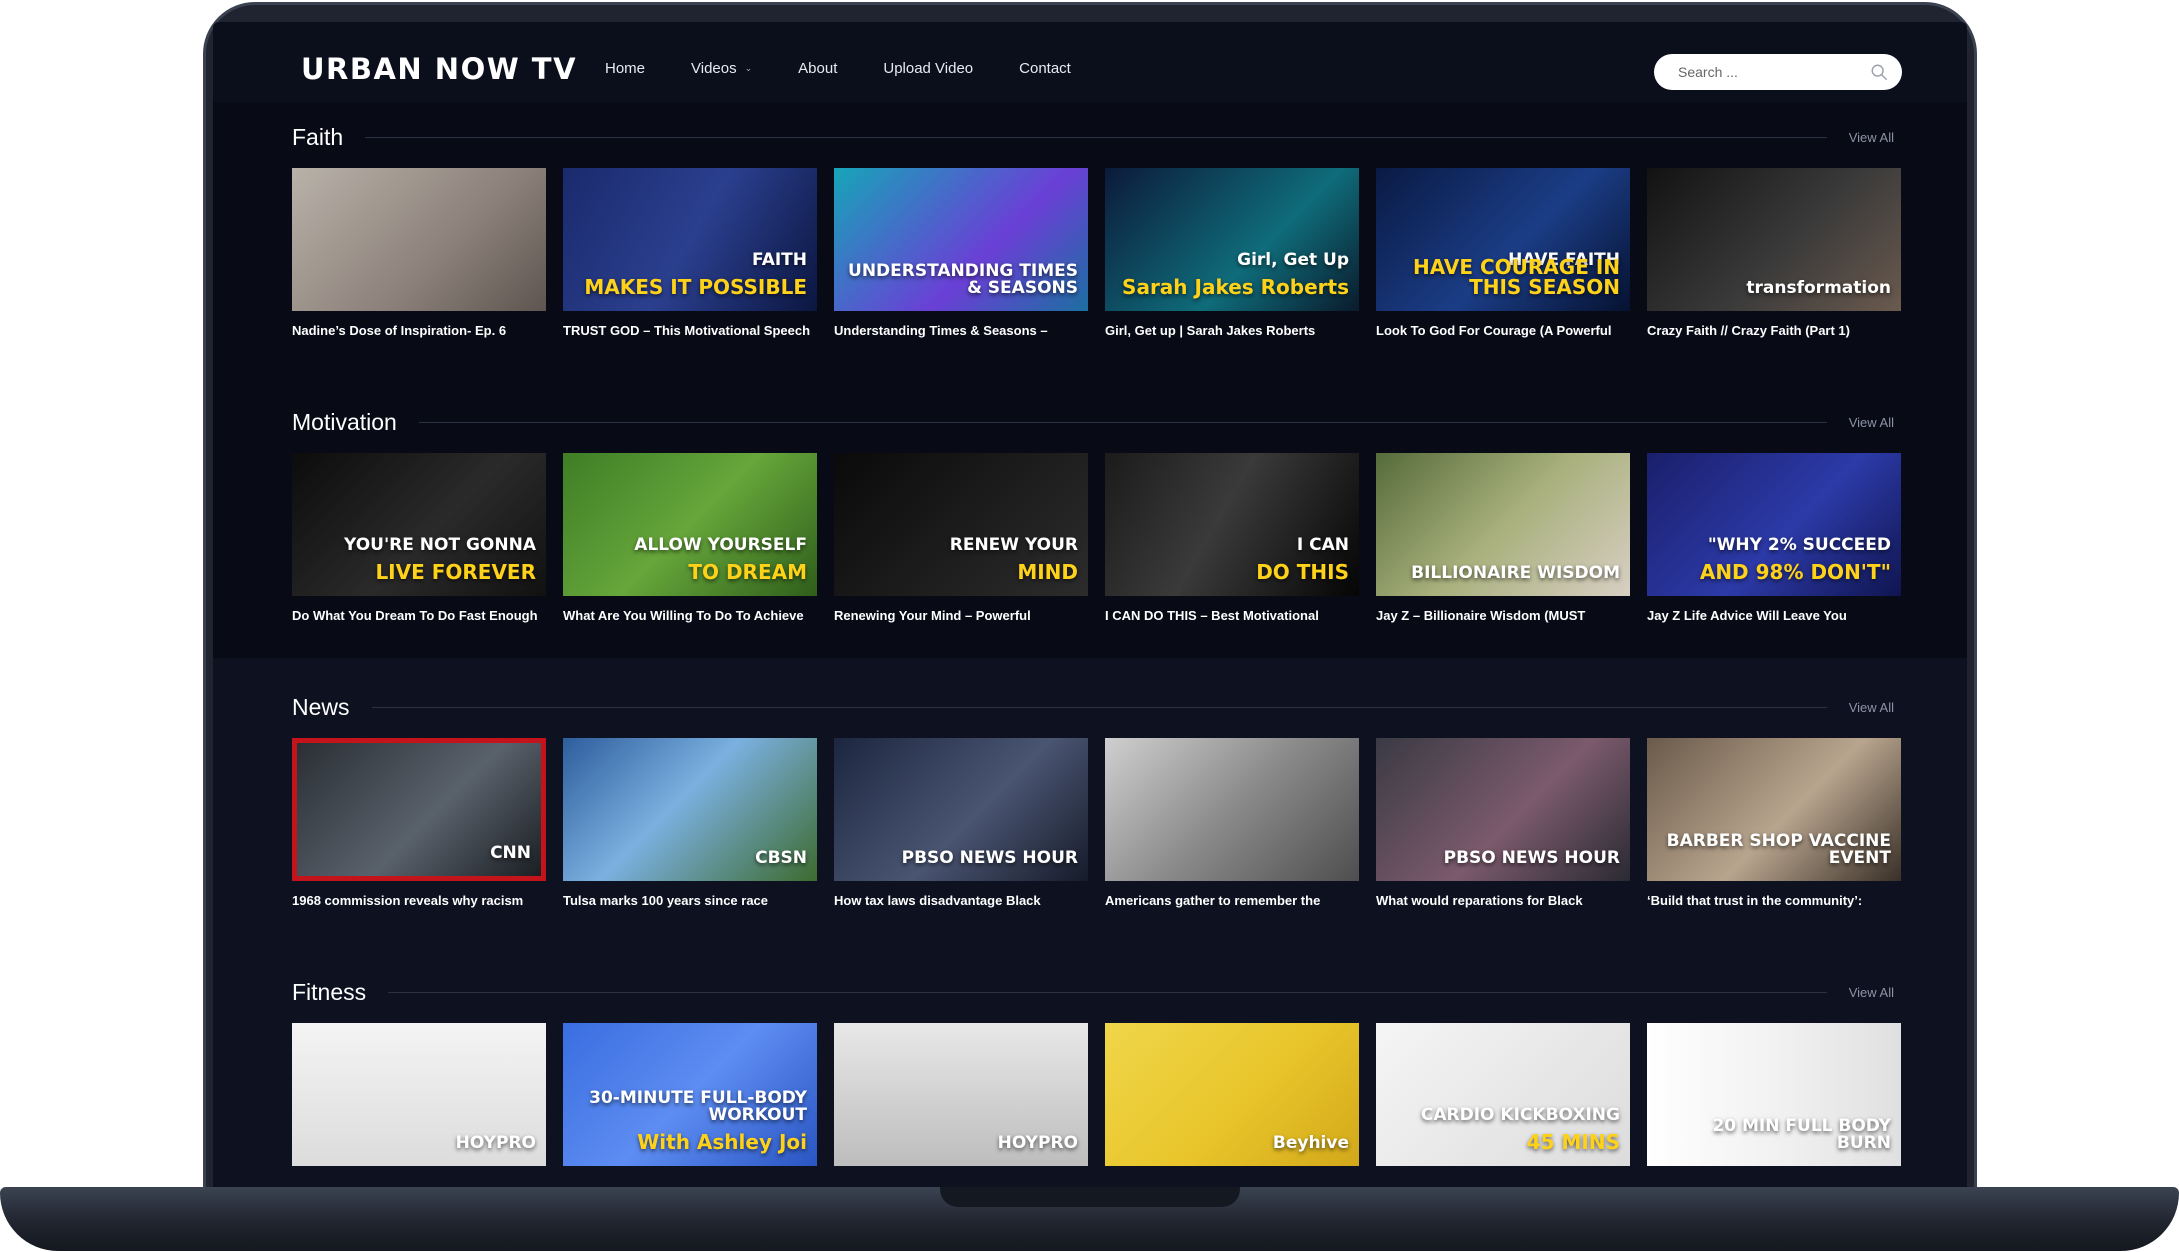 The width and height of the screenshot is (2179, 1252). I want to click on main-nav: Home Videos ⌄ About Upload Video Contact, so click(861, 68).